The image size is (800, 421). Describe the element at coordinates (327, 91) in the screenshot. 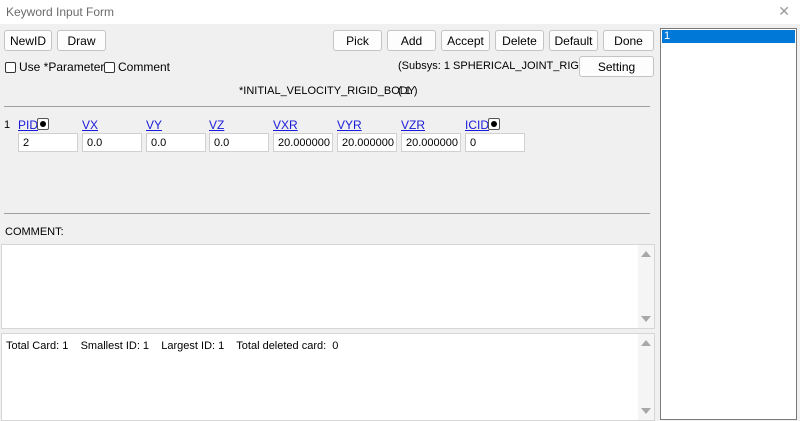

I see `keyword-title: *INITIAL_VELOCITY_RIGID_BODY` at that location.